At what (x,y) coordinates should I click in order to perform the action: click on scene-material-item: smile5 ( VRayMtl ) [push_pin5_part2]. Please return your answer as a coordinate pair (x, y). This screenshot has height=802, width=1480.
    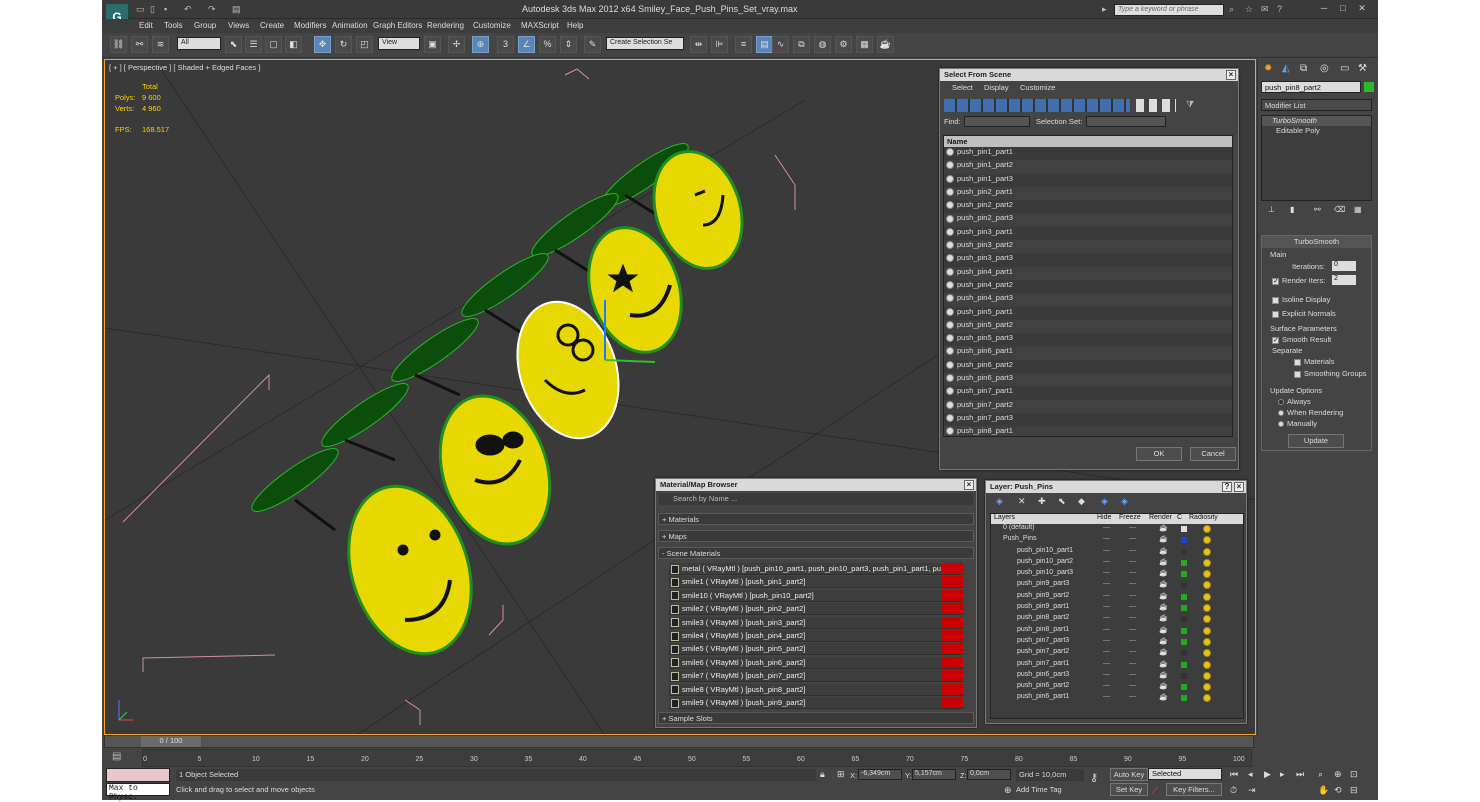
    Looking at the image, I should click on (816, 649).